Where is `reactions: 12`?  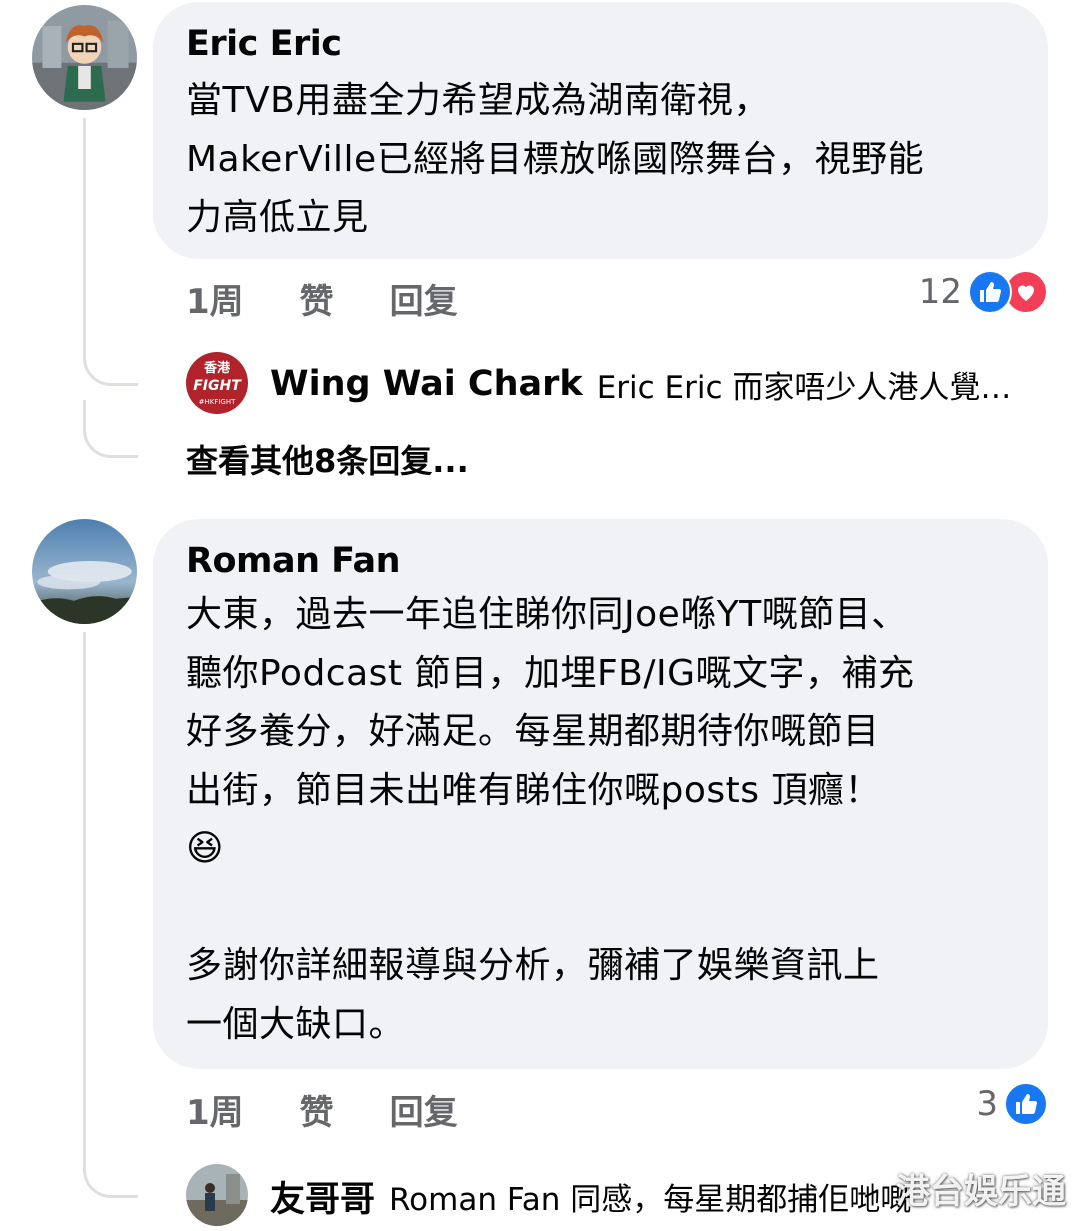 reactions: 12 is located at coordinates (983, 292).